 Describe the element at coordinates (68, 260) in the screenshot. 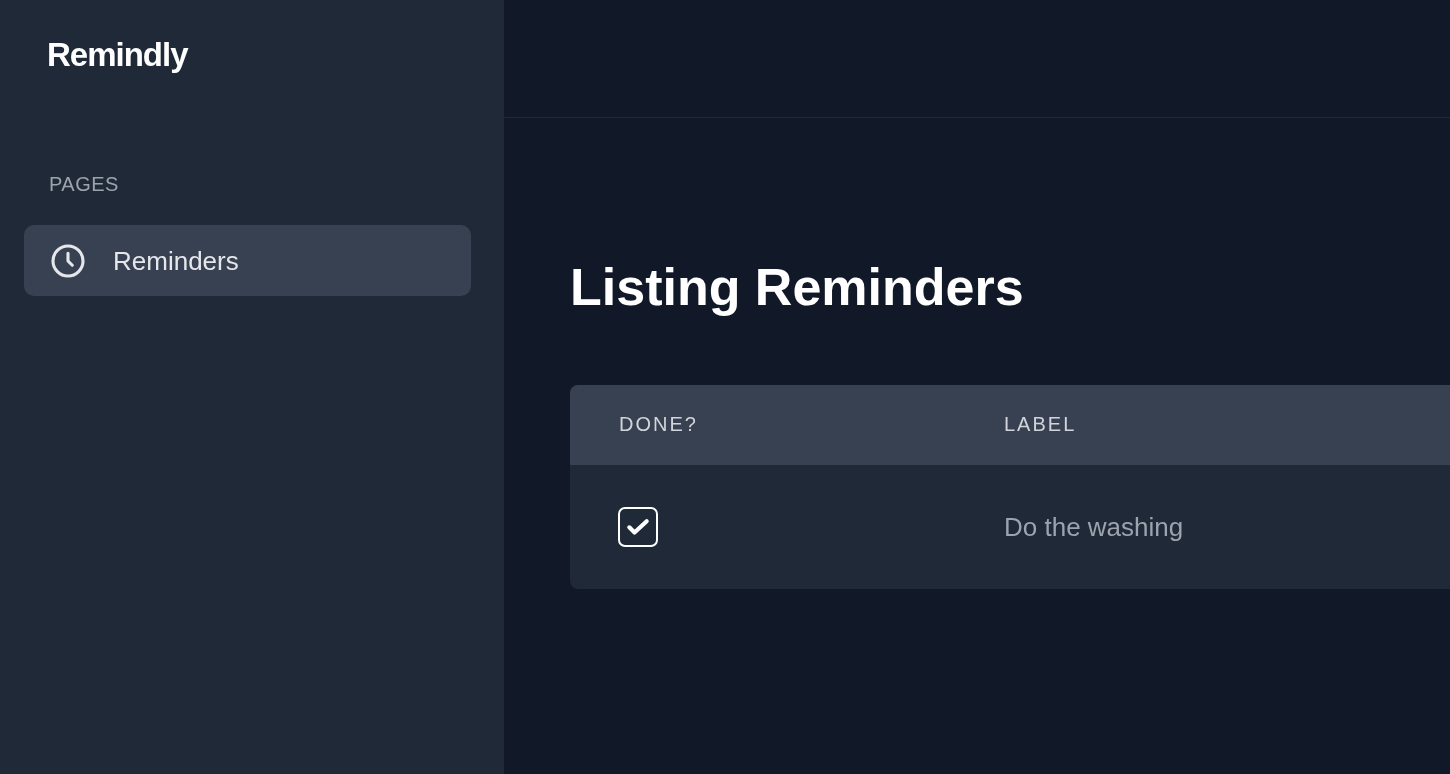

I see `clock-icon` at that location.